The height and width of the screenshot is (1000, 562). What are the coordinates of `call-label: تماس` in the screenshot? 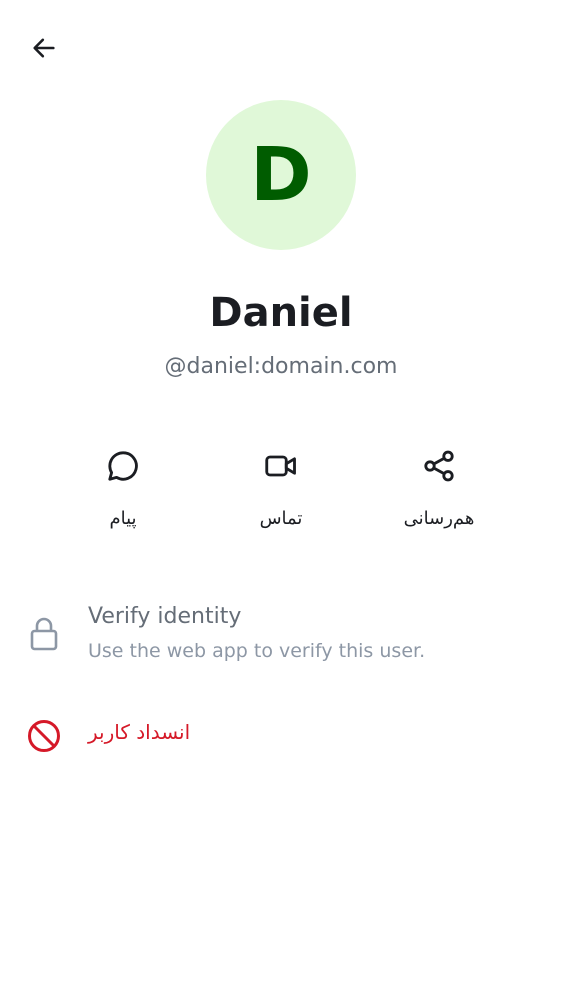 It's located at (281, 518).